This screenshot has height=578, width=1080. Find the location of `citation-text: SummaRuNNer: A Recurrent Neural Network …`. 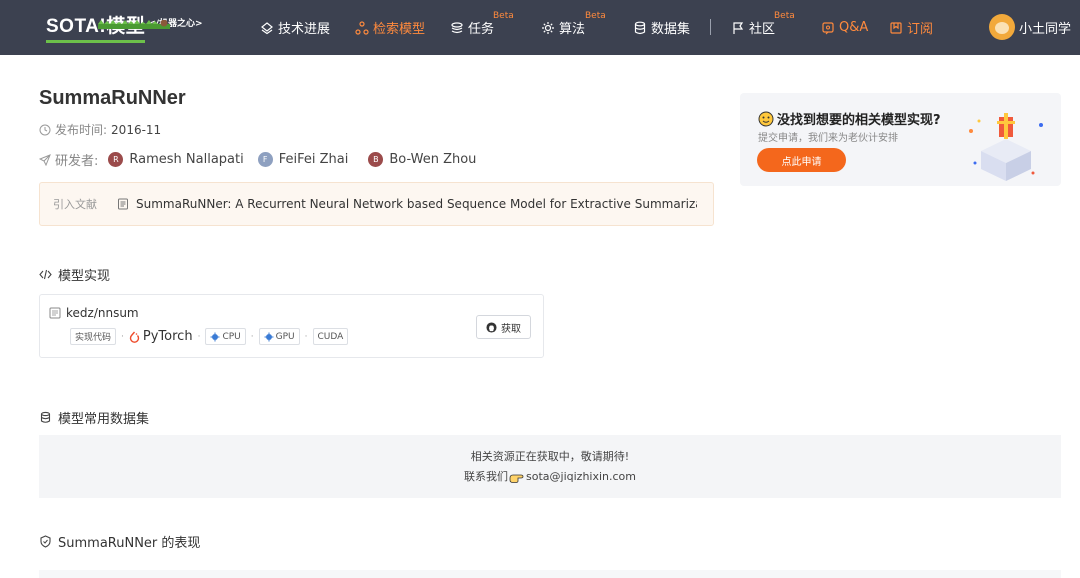

citation-text: SummaRuNNer: A Recurrent Neural Network … is located at coordinates (416, 204).